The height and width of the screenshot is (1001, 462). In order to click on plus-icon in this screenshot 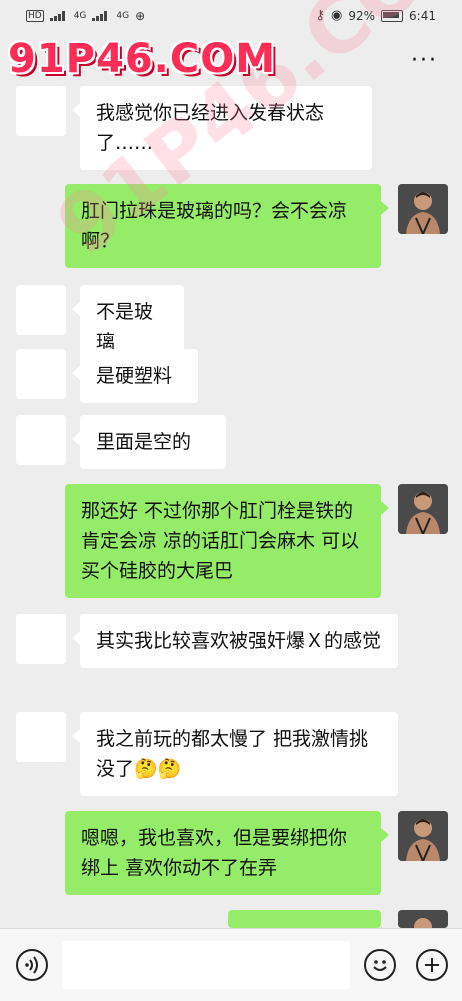, I will do `click(432, 965)`.